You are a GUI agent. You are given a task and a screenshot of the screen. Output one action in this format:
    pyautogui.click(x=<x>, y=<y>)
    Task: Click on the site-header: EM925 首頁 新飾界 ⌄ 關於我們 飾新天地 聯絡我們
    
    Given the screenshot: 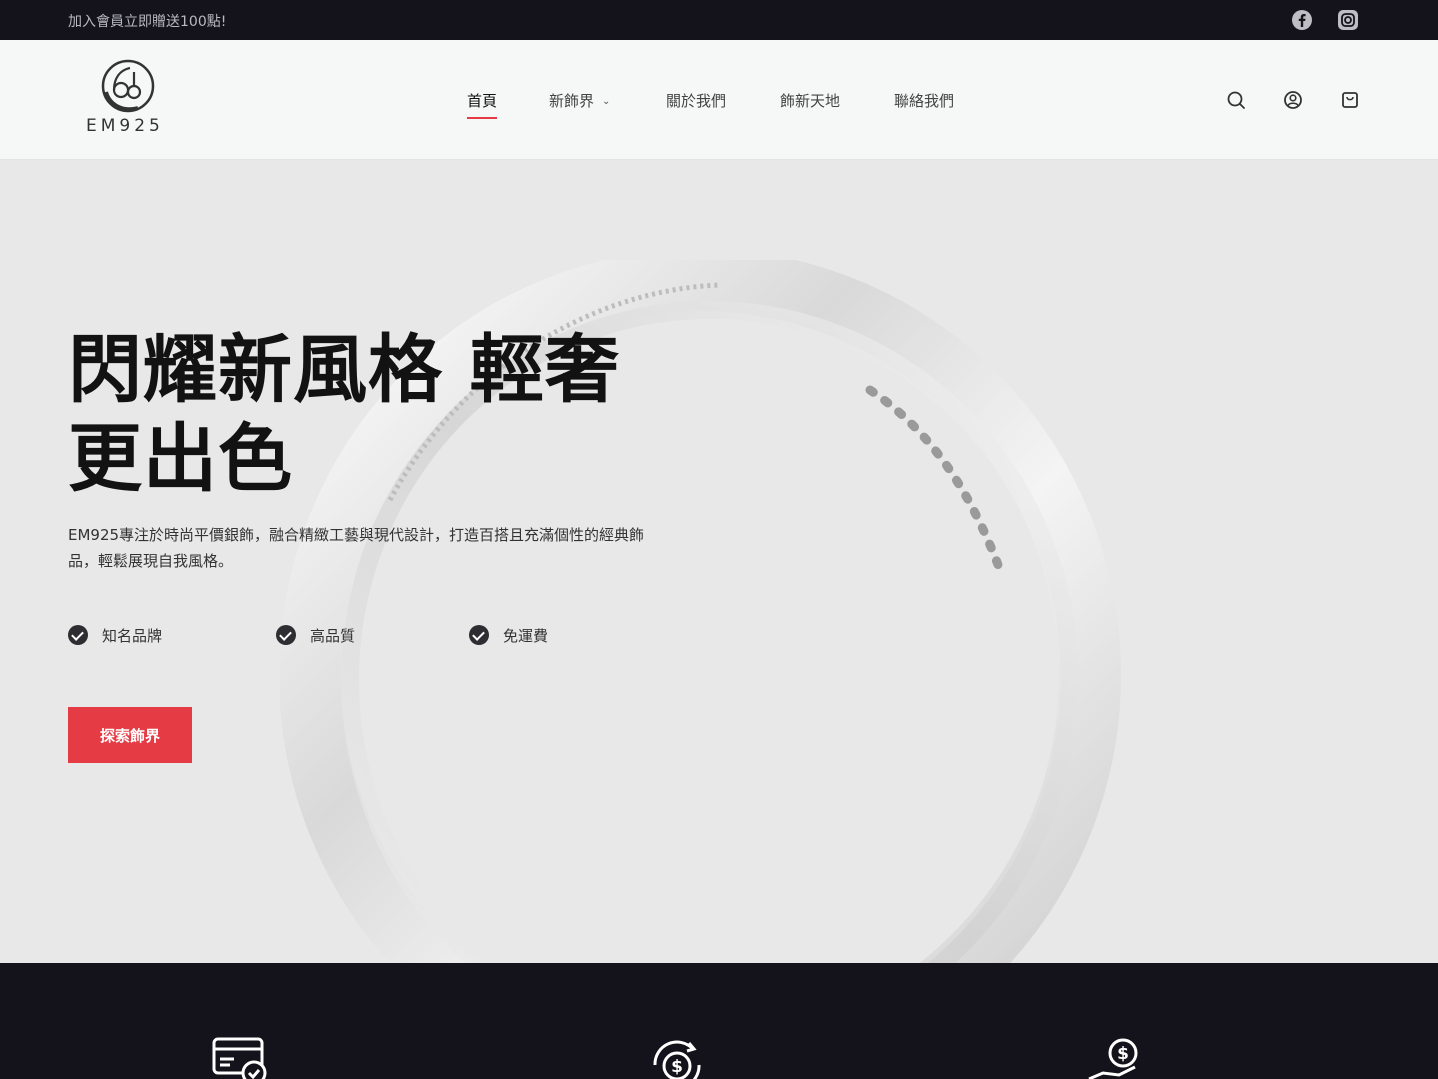 What is the action you would take?
    pyautogui.click(x=719, y=100)
    